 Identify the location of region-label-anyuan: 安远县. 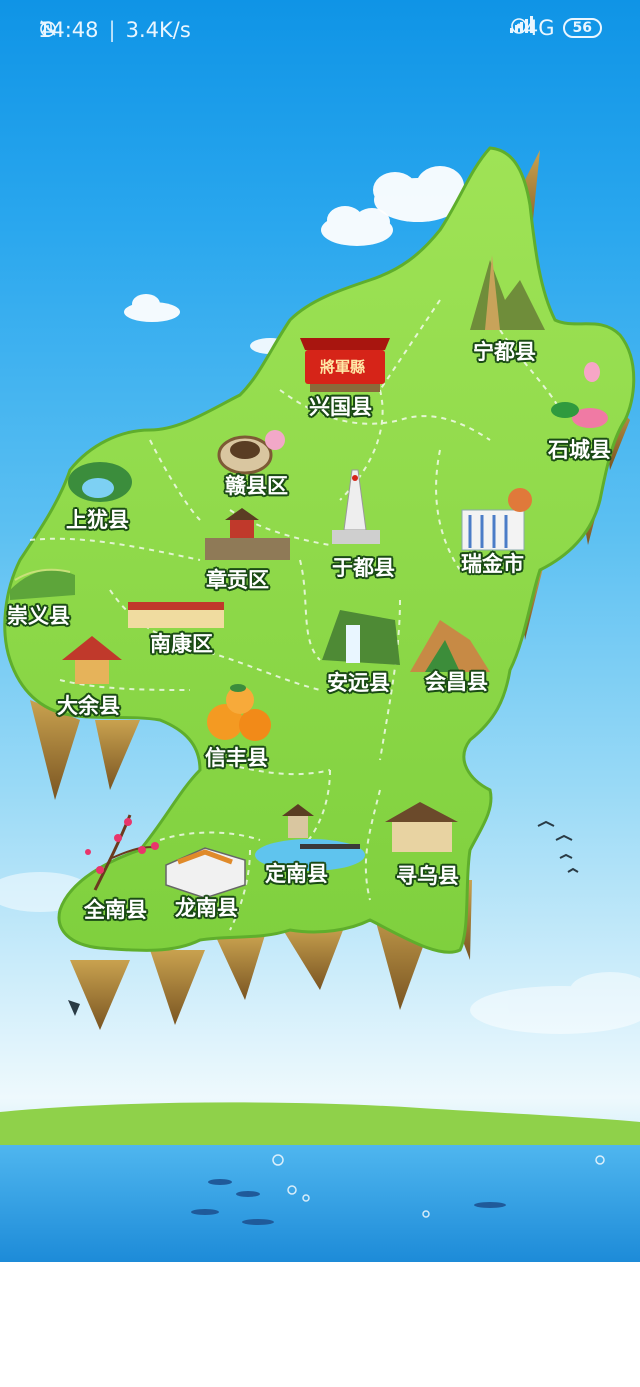
(358, 682).